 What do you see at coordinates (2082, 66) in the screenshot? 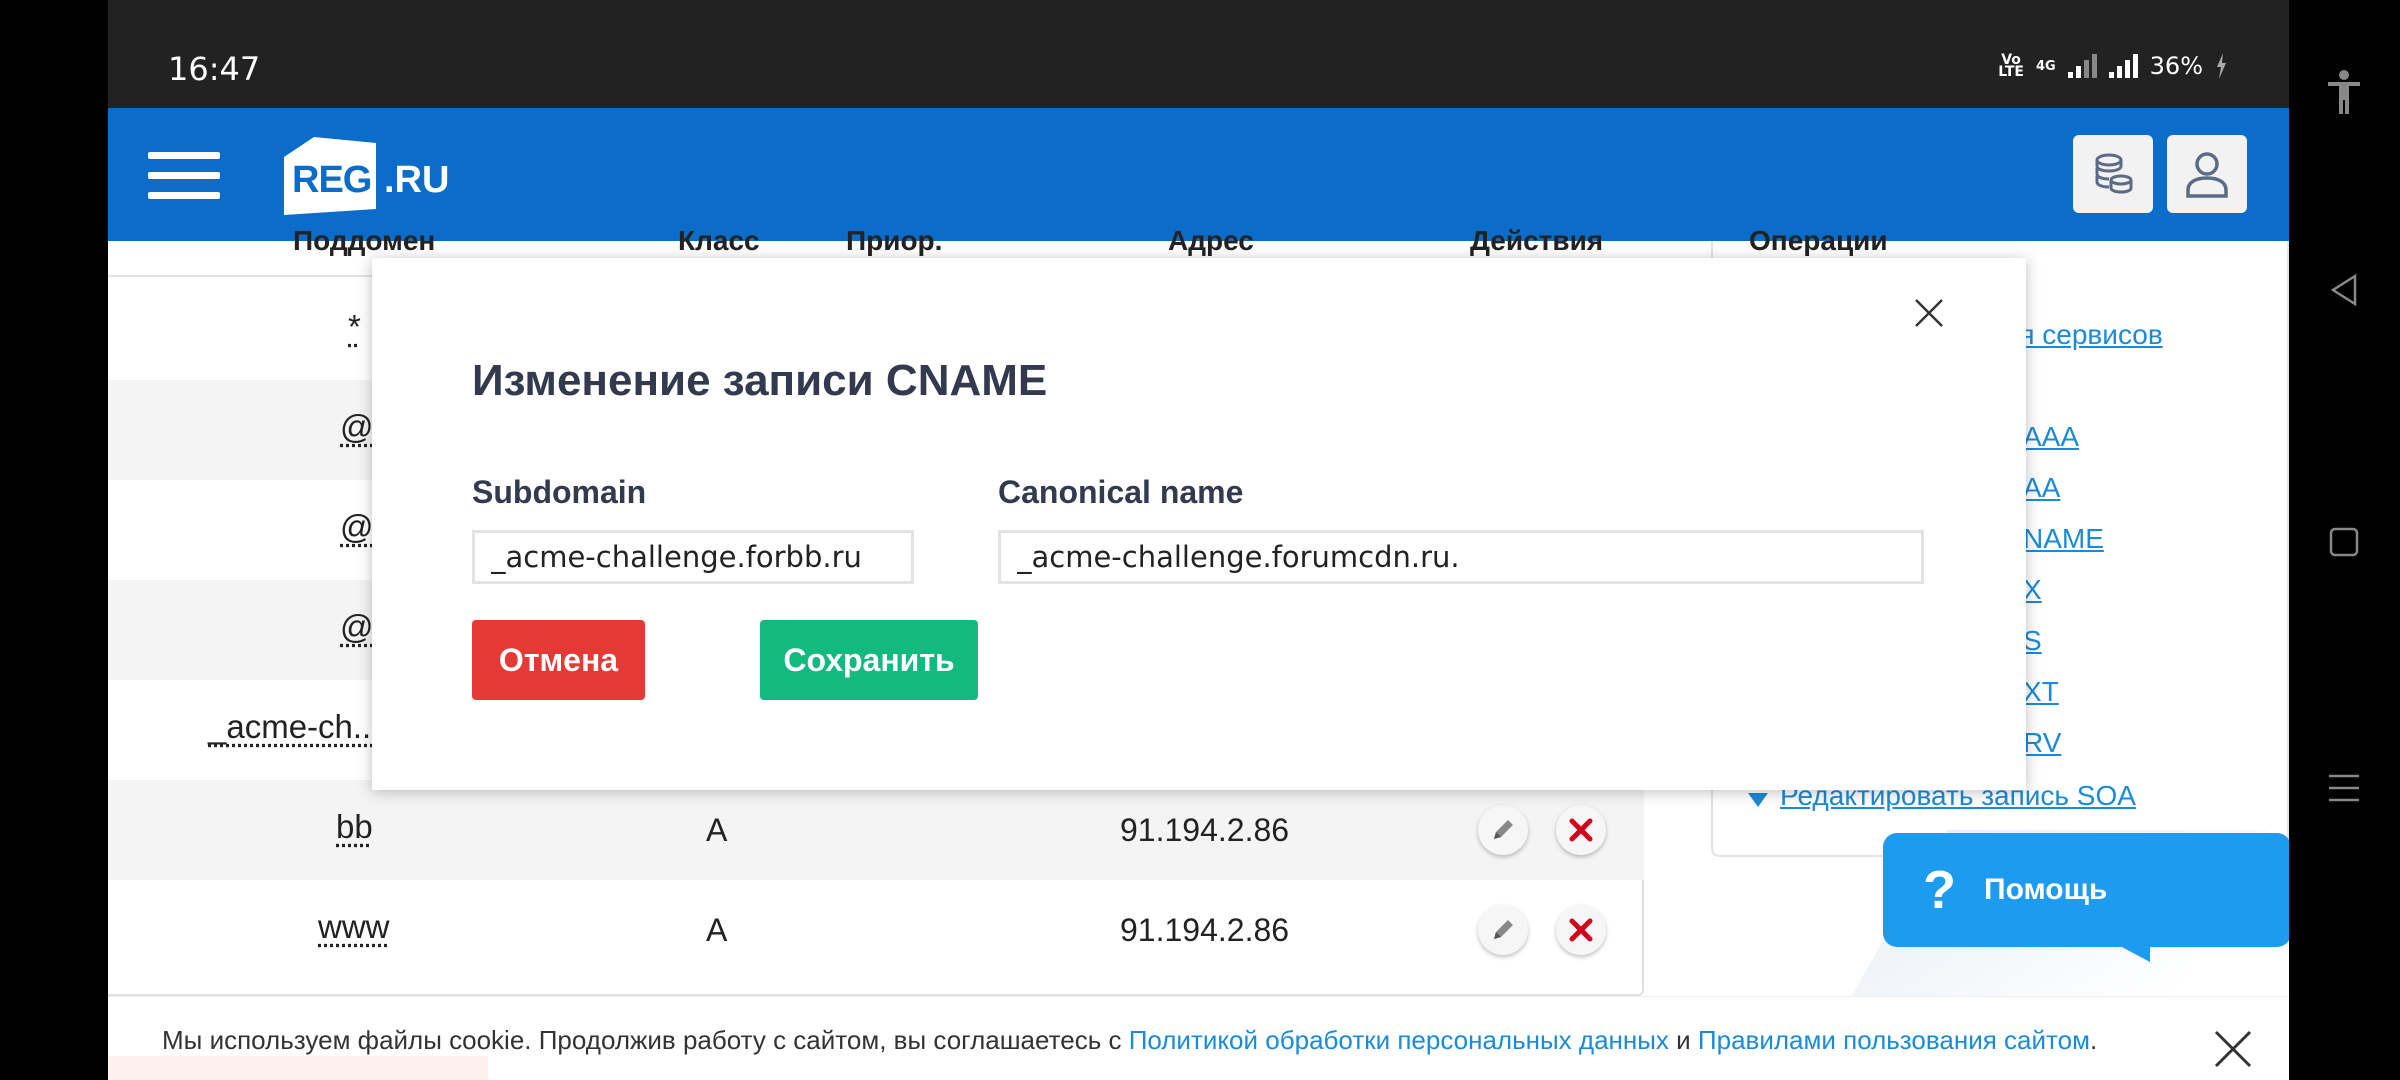
I see `signal-icon` at bounding box center [2082, 66].